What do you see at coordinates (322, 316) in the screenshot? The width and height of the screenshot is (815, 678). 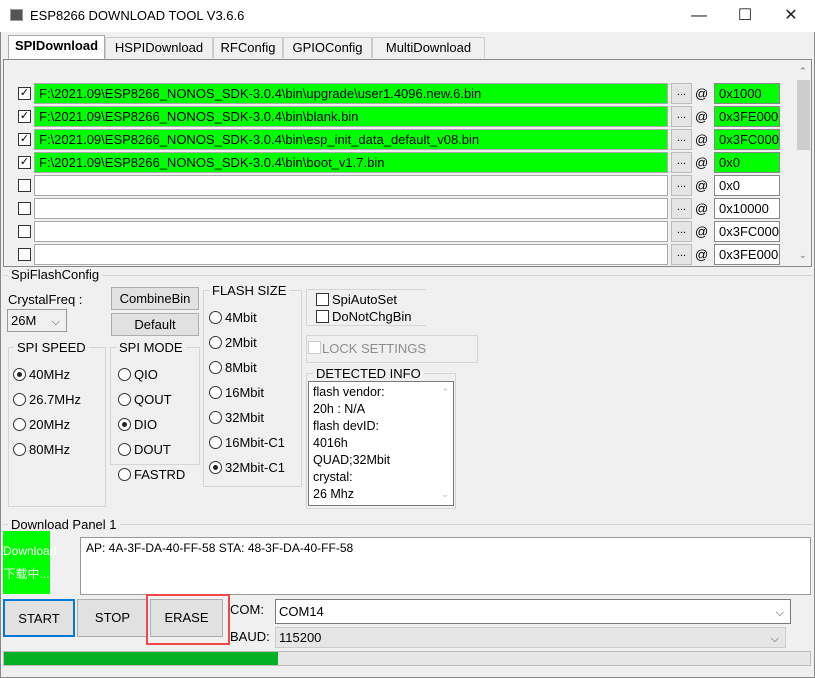 I see `do-not-chg-bin-checkbox` at bounding box center [322, 316].